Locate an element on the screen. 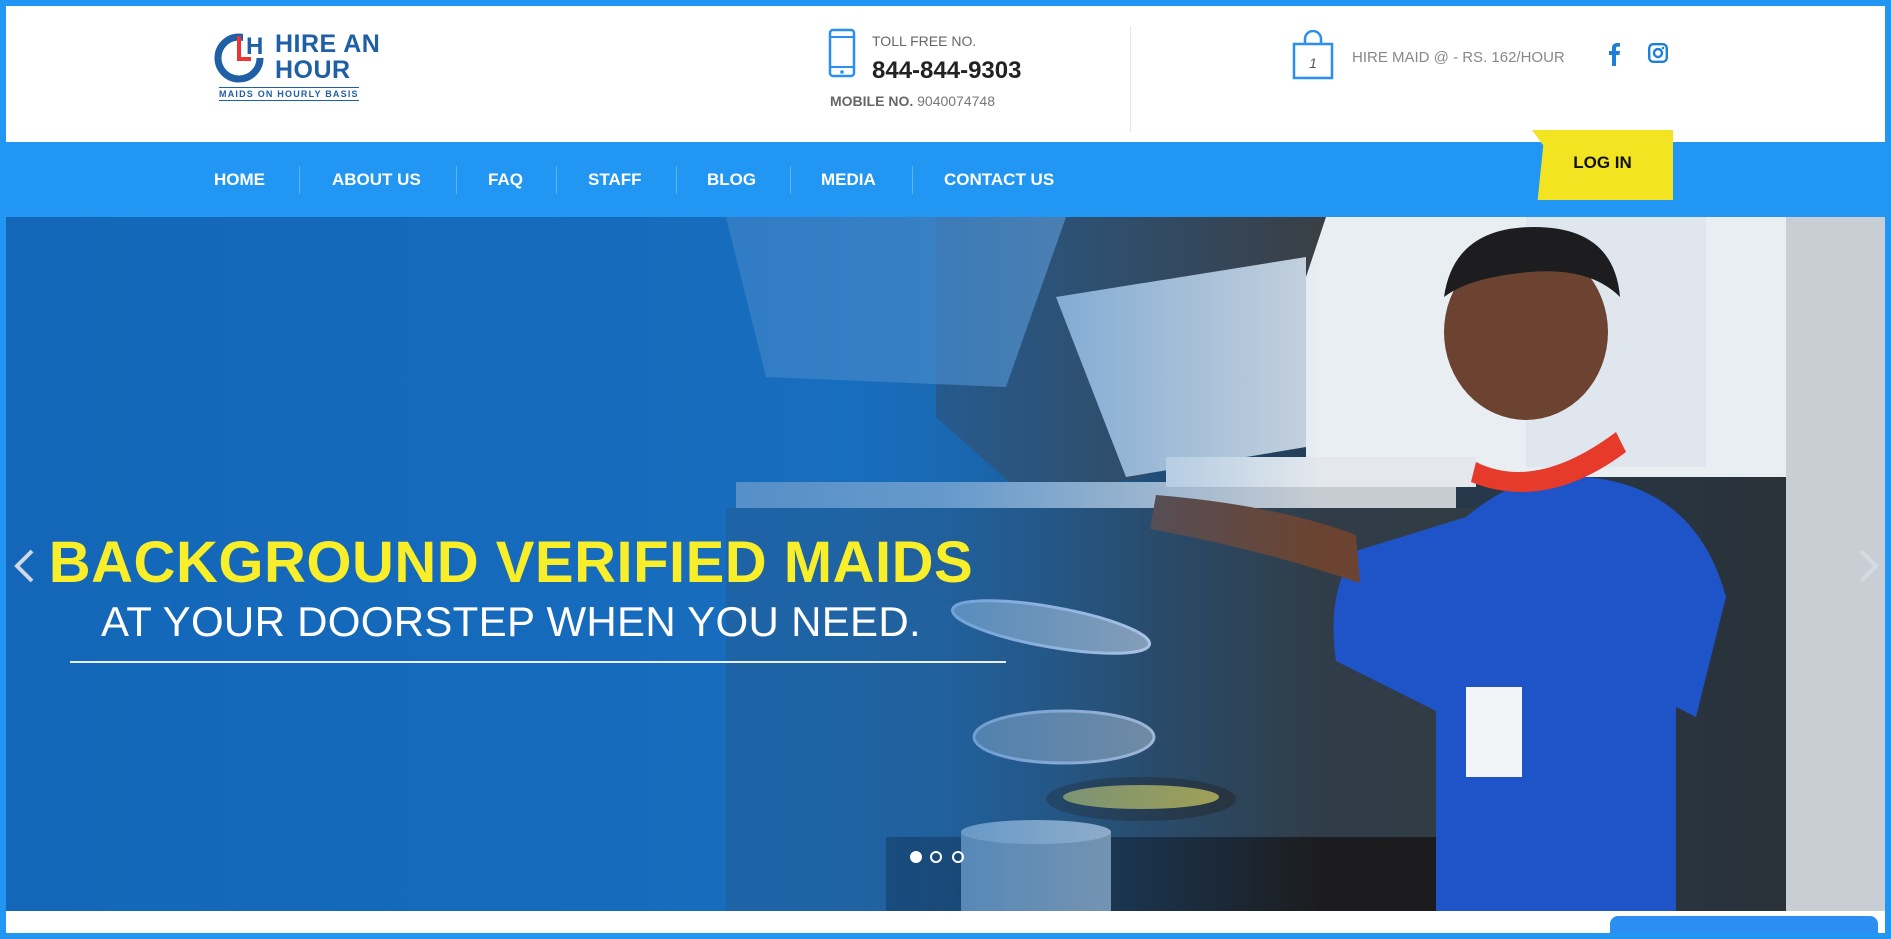 The width and height of the screenshot is (1891, 939). nav-contact-us: CONTACT US is located at coordinates (999, 179).